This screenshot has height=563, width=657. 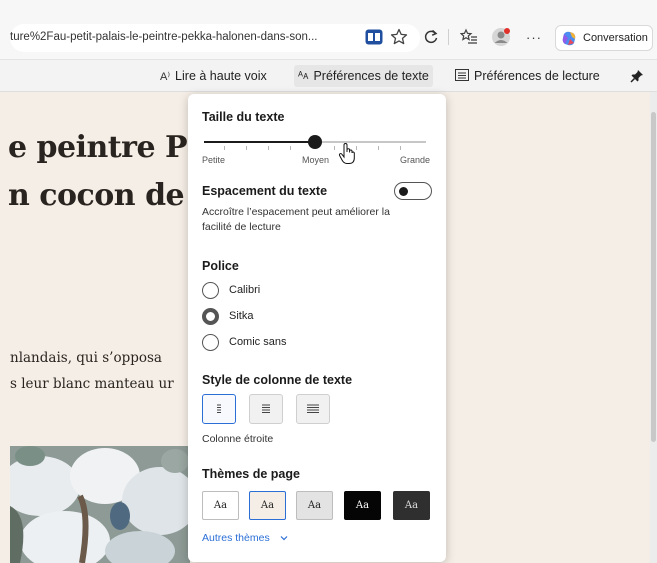 I want to click on column-narrow-icon, so click(x=219, y=408).